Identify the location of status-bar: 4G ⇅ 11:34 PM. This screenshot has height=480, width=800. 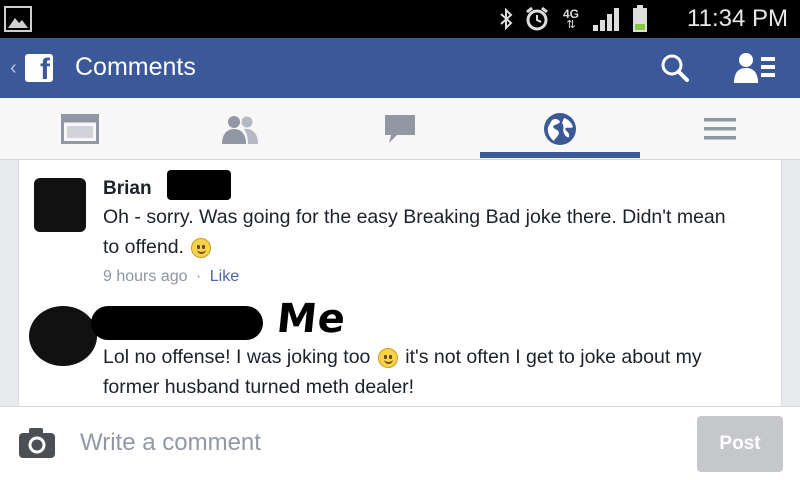
(400, 19).